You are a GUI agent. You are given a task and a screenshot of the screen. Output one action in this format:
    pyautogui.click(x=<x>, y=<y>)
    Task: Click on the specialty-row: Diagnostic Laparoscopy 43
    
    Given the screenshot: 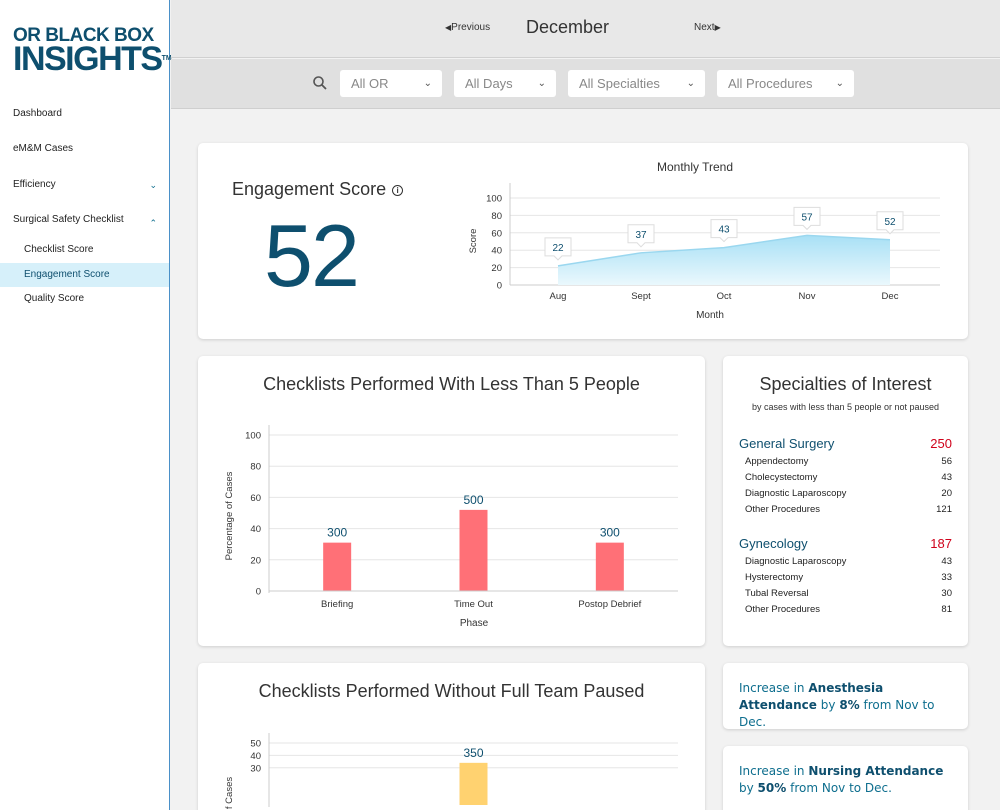 What is the action you would take?
    pyautogui.click(x=848, y=561)
    